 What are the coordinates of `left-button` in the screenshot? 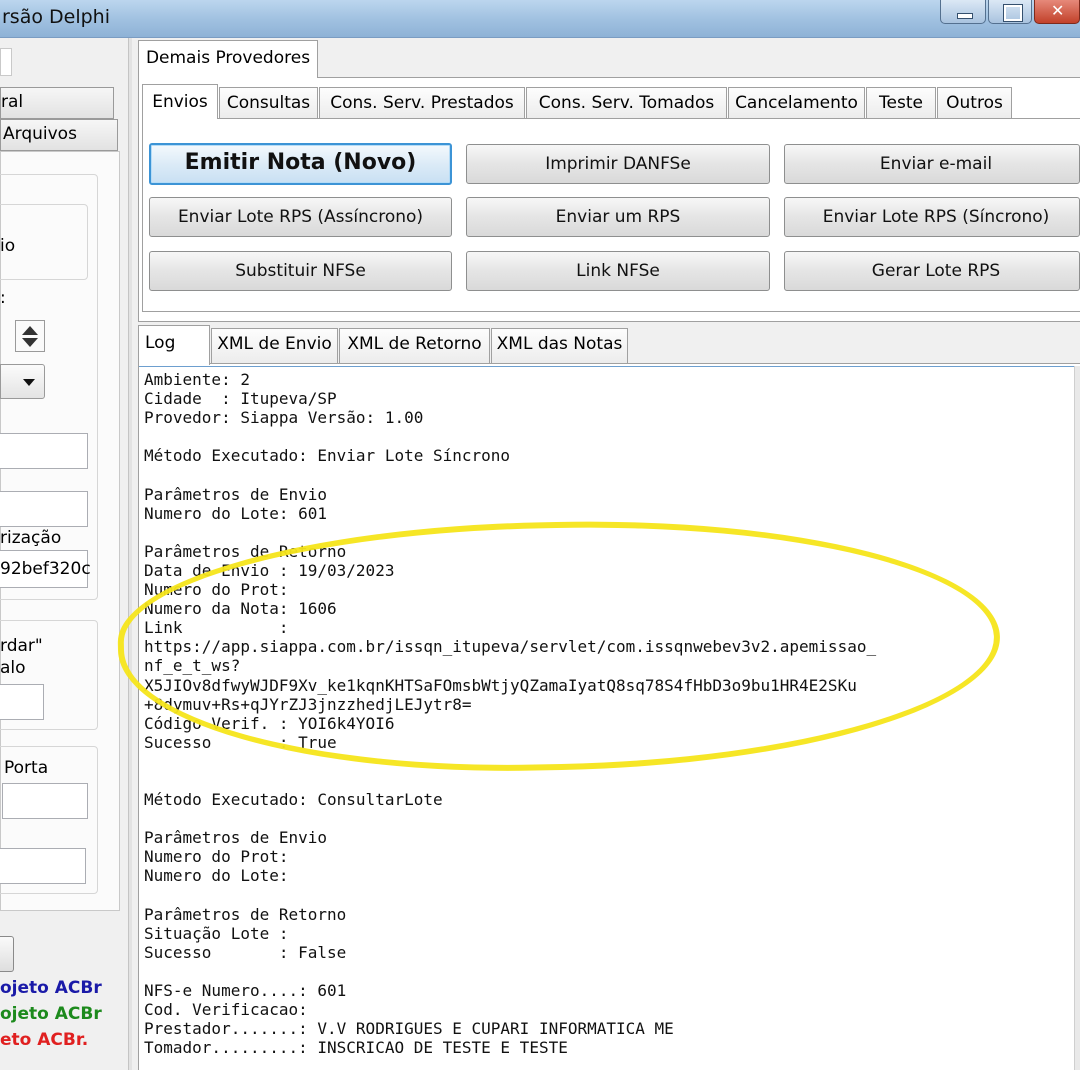 It's located at (7, 954).